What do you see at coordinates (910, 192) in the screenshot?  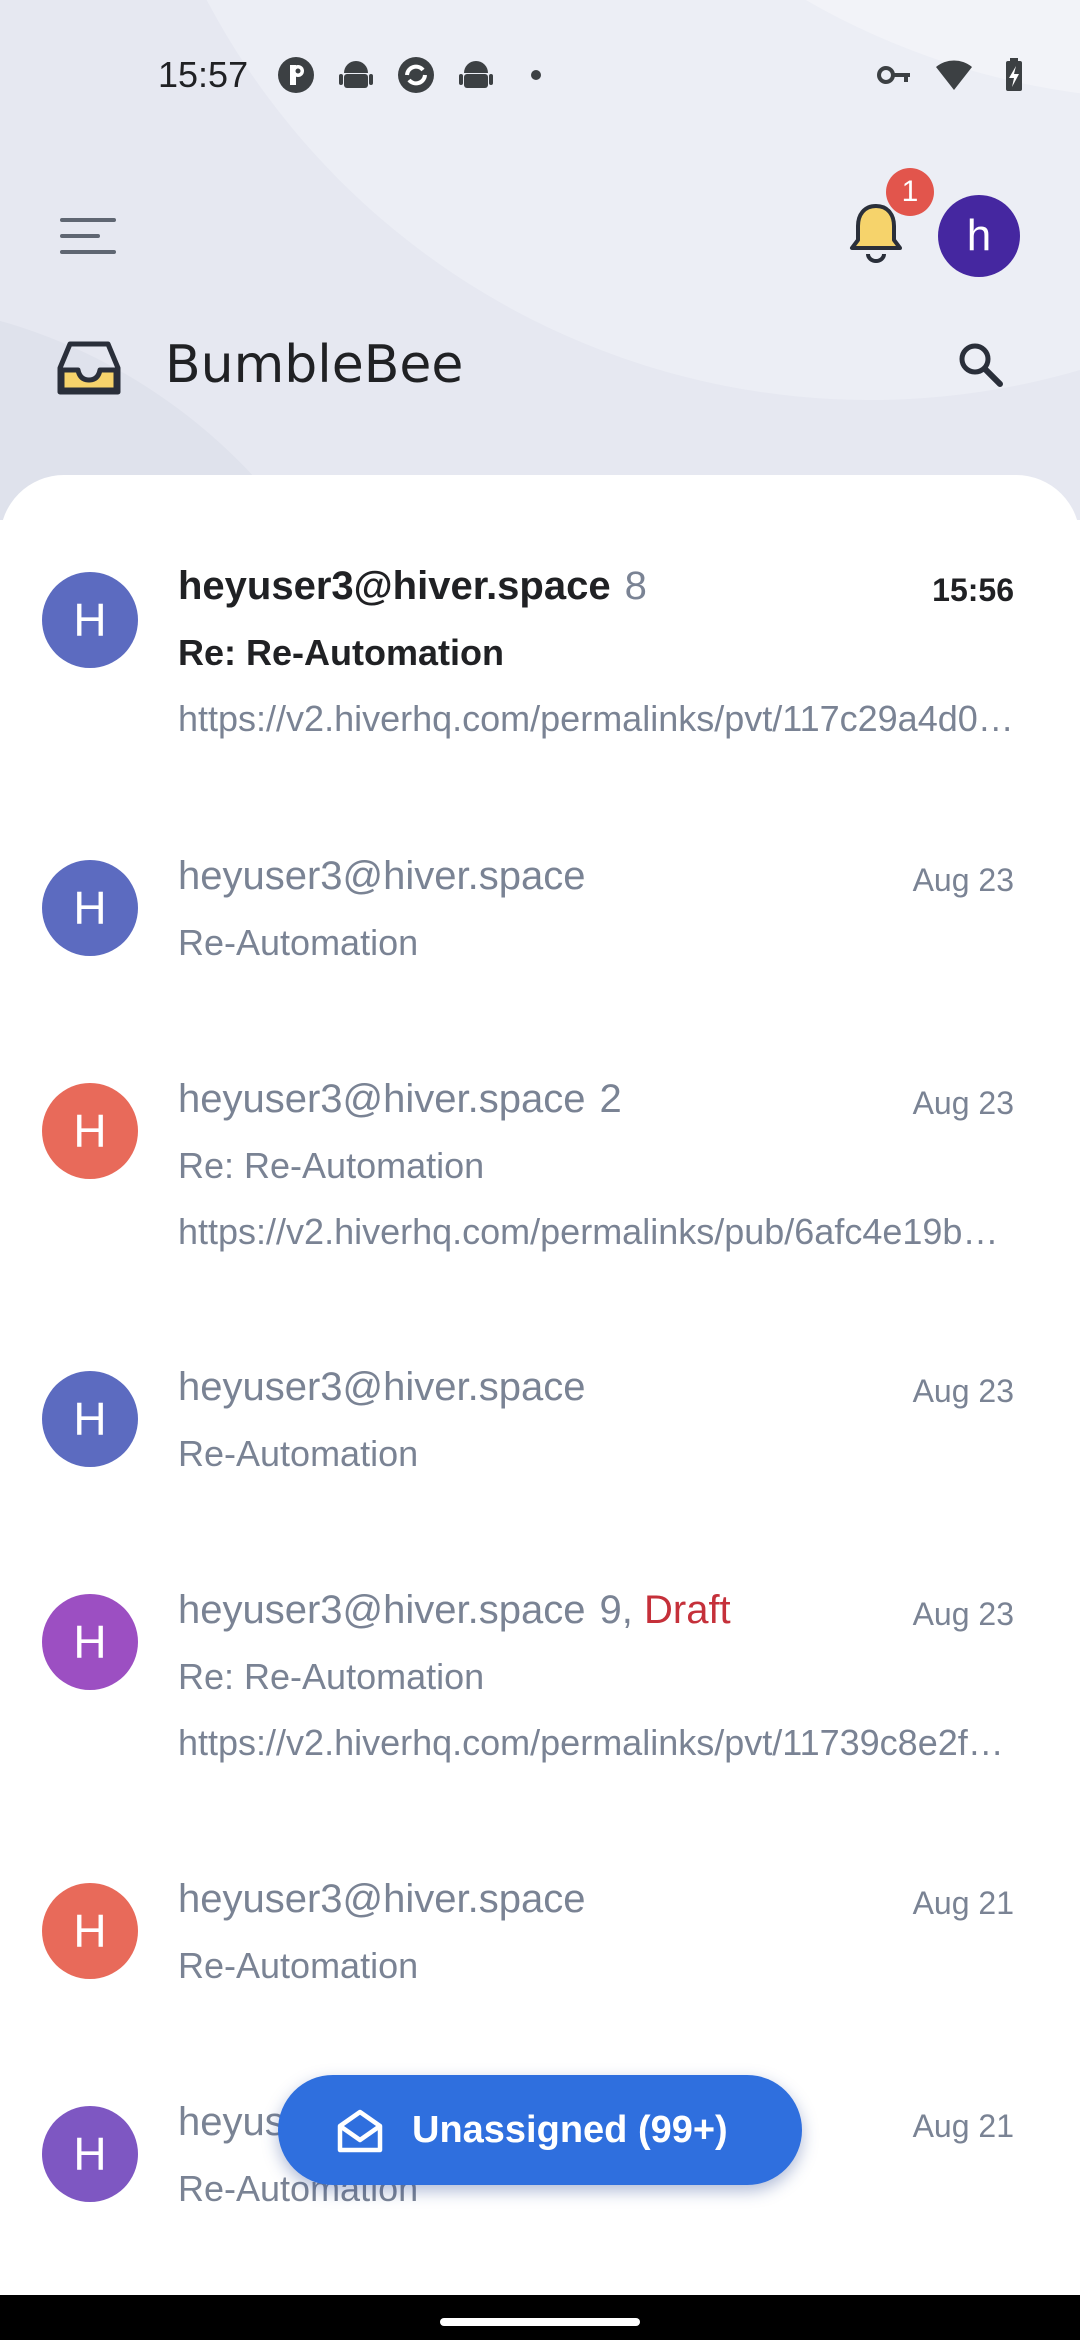 I see `notification-count-badge: 1` at bounding box center [910, 192].